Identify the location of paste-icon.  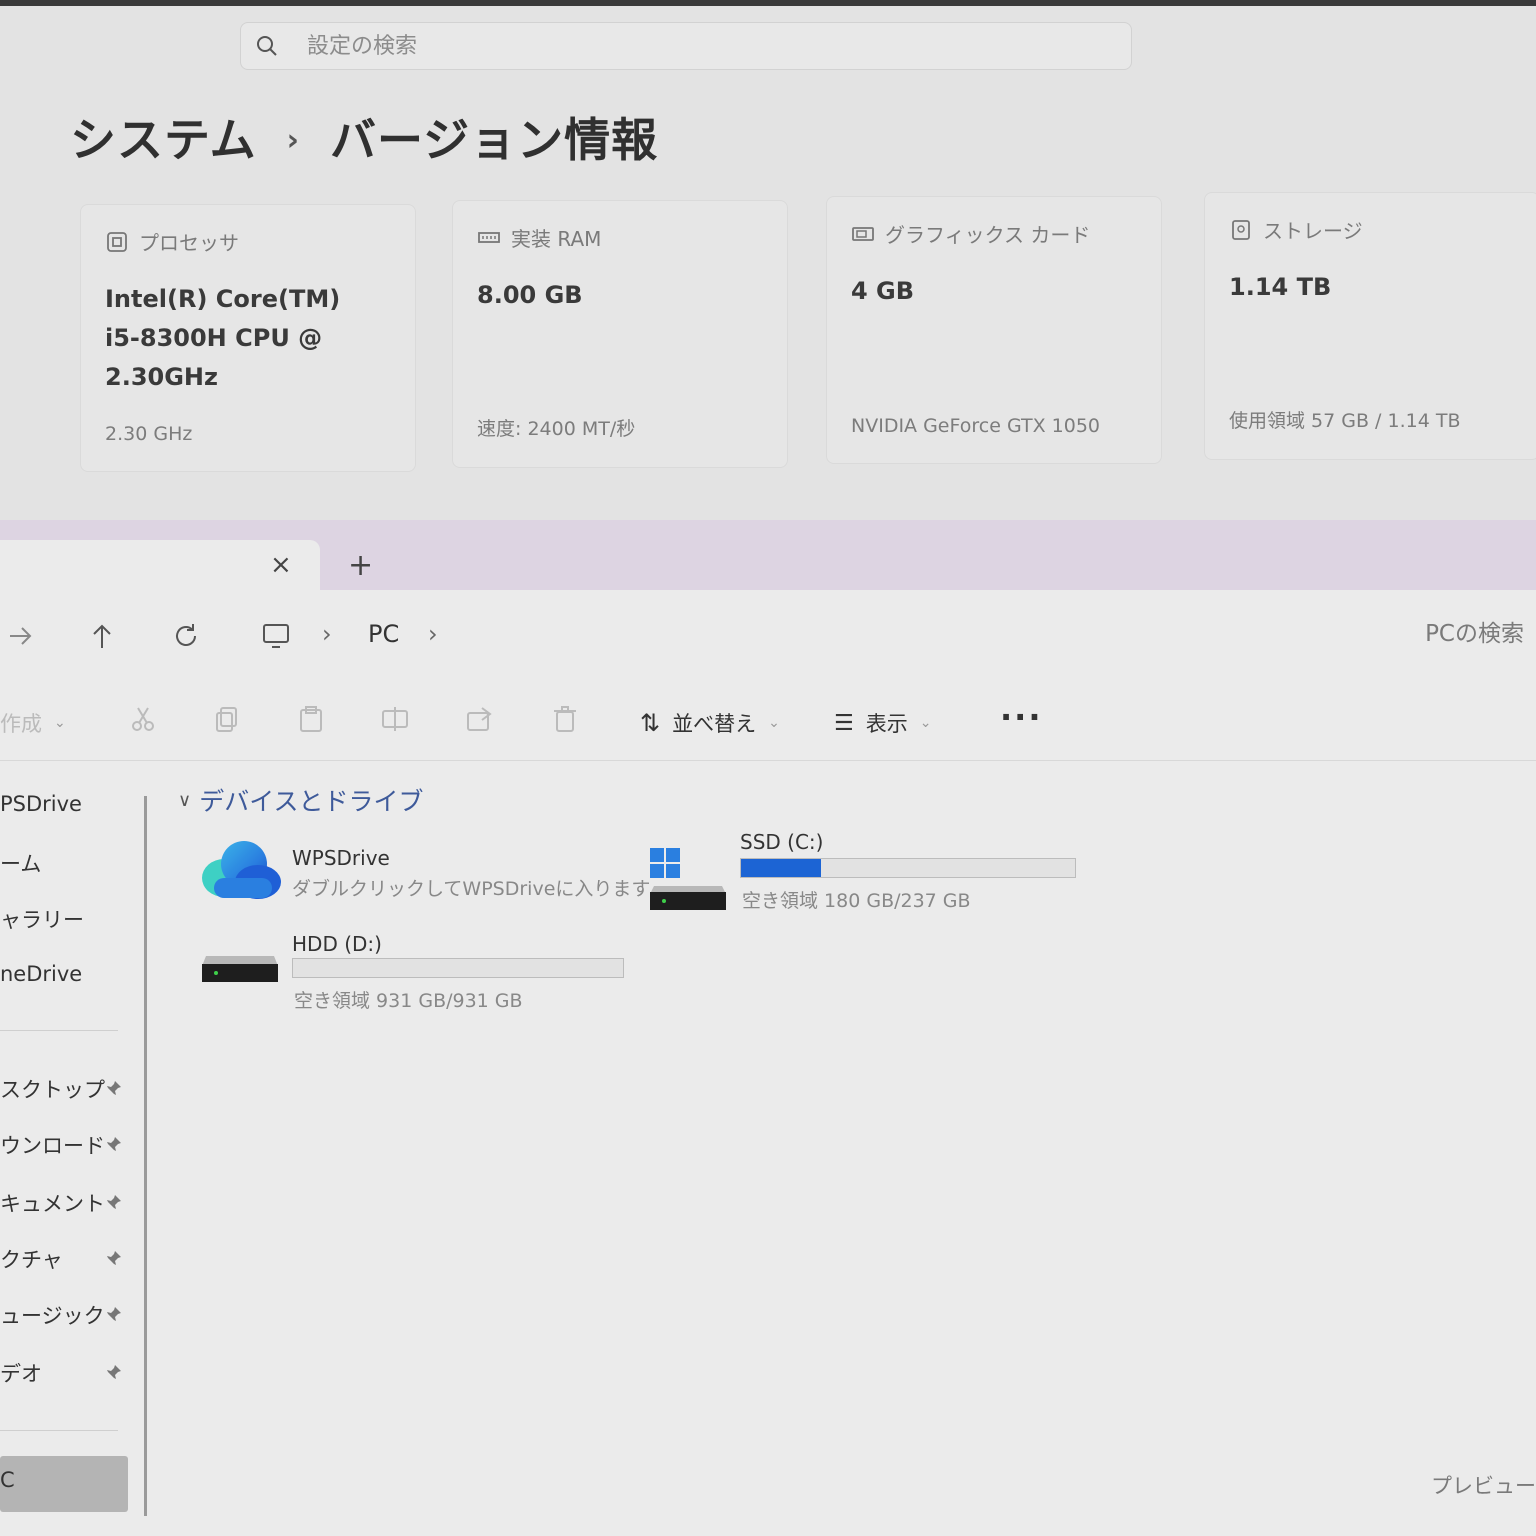
(311, 719).